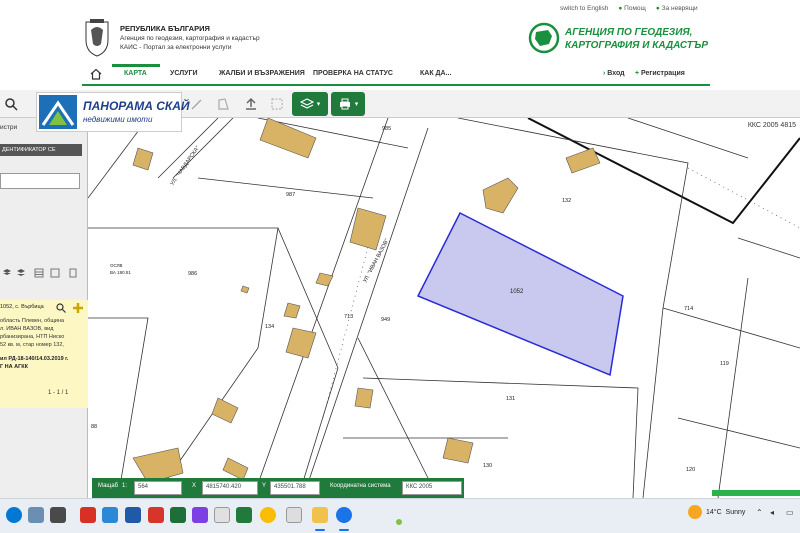 The height and width of the screenshot is (533, 800). Describe the element at coordinates (310, 104) in the screenshot. I see `layers-button: ▾` at that location.